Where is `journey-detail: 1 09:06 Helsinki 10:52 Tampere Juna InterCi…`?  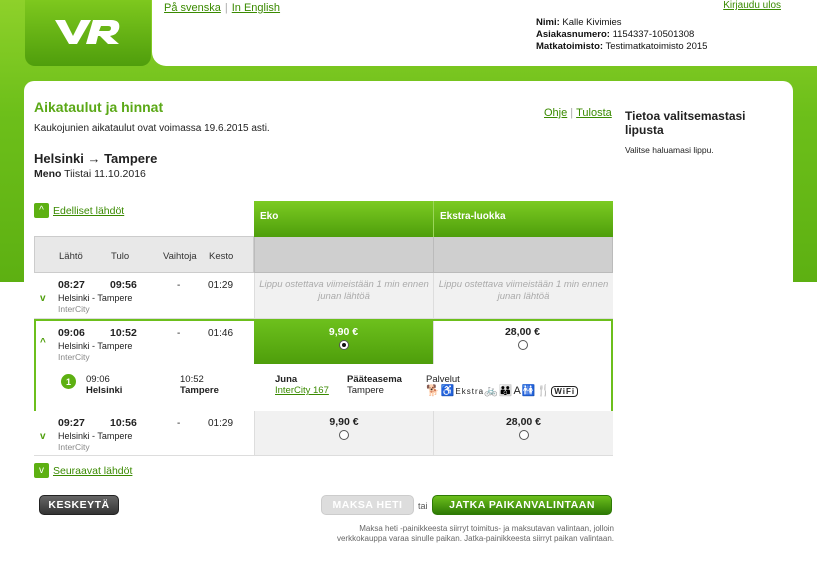
journey-detail: 1 09:06 Helsinki 10:52 Tampere Juna InterCi… is located at coordinates (323, 387).